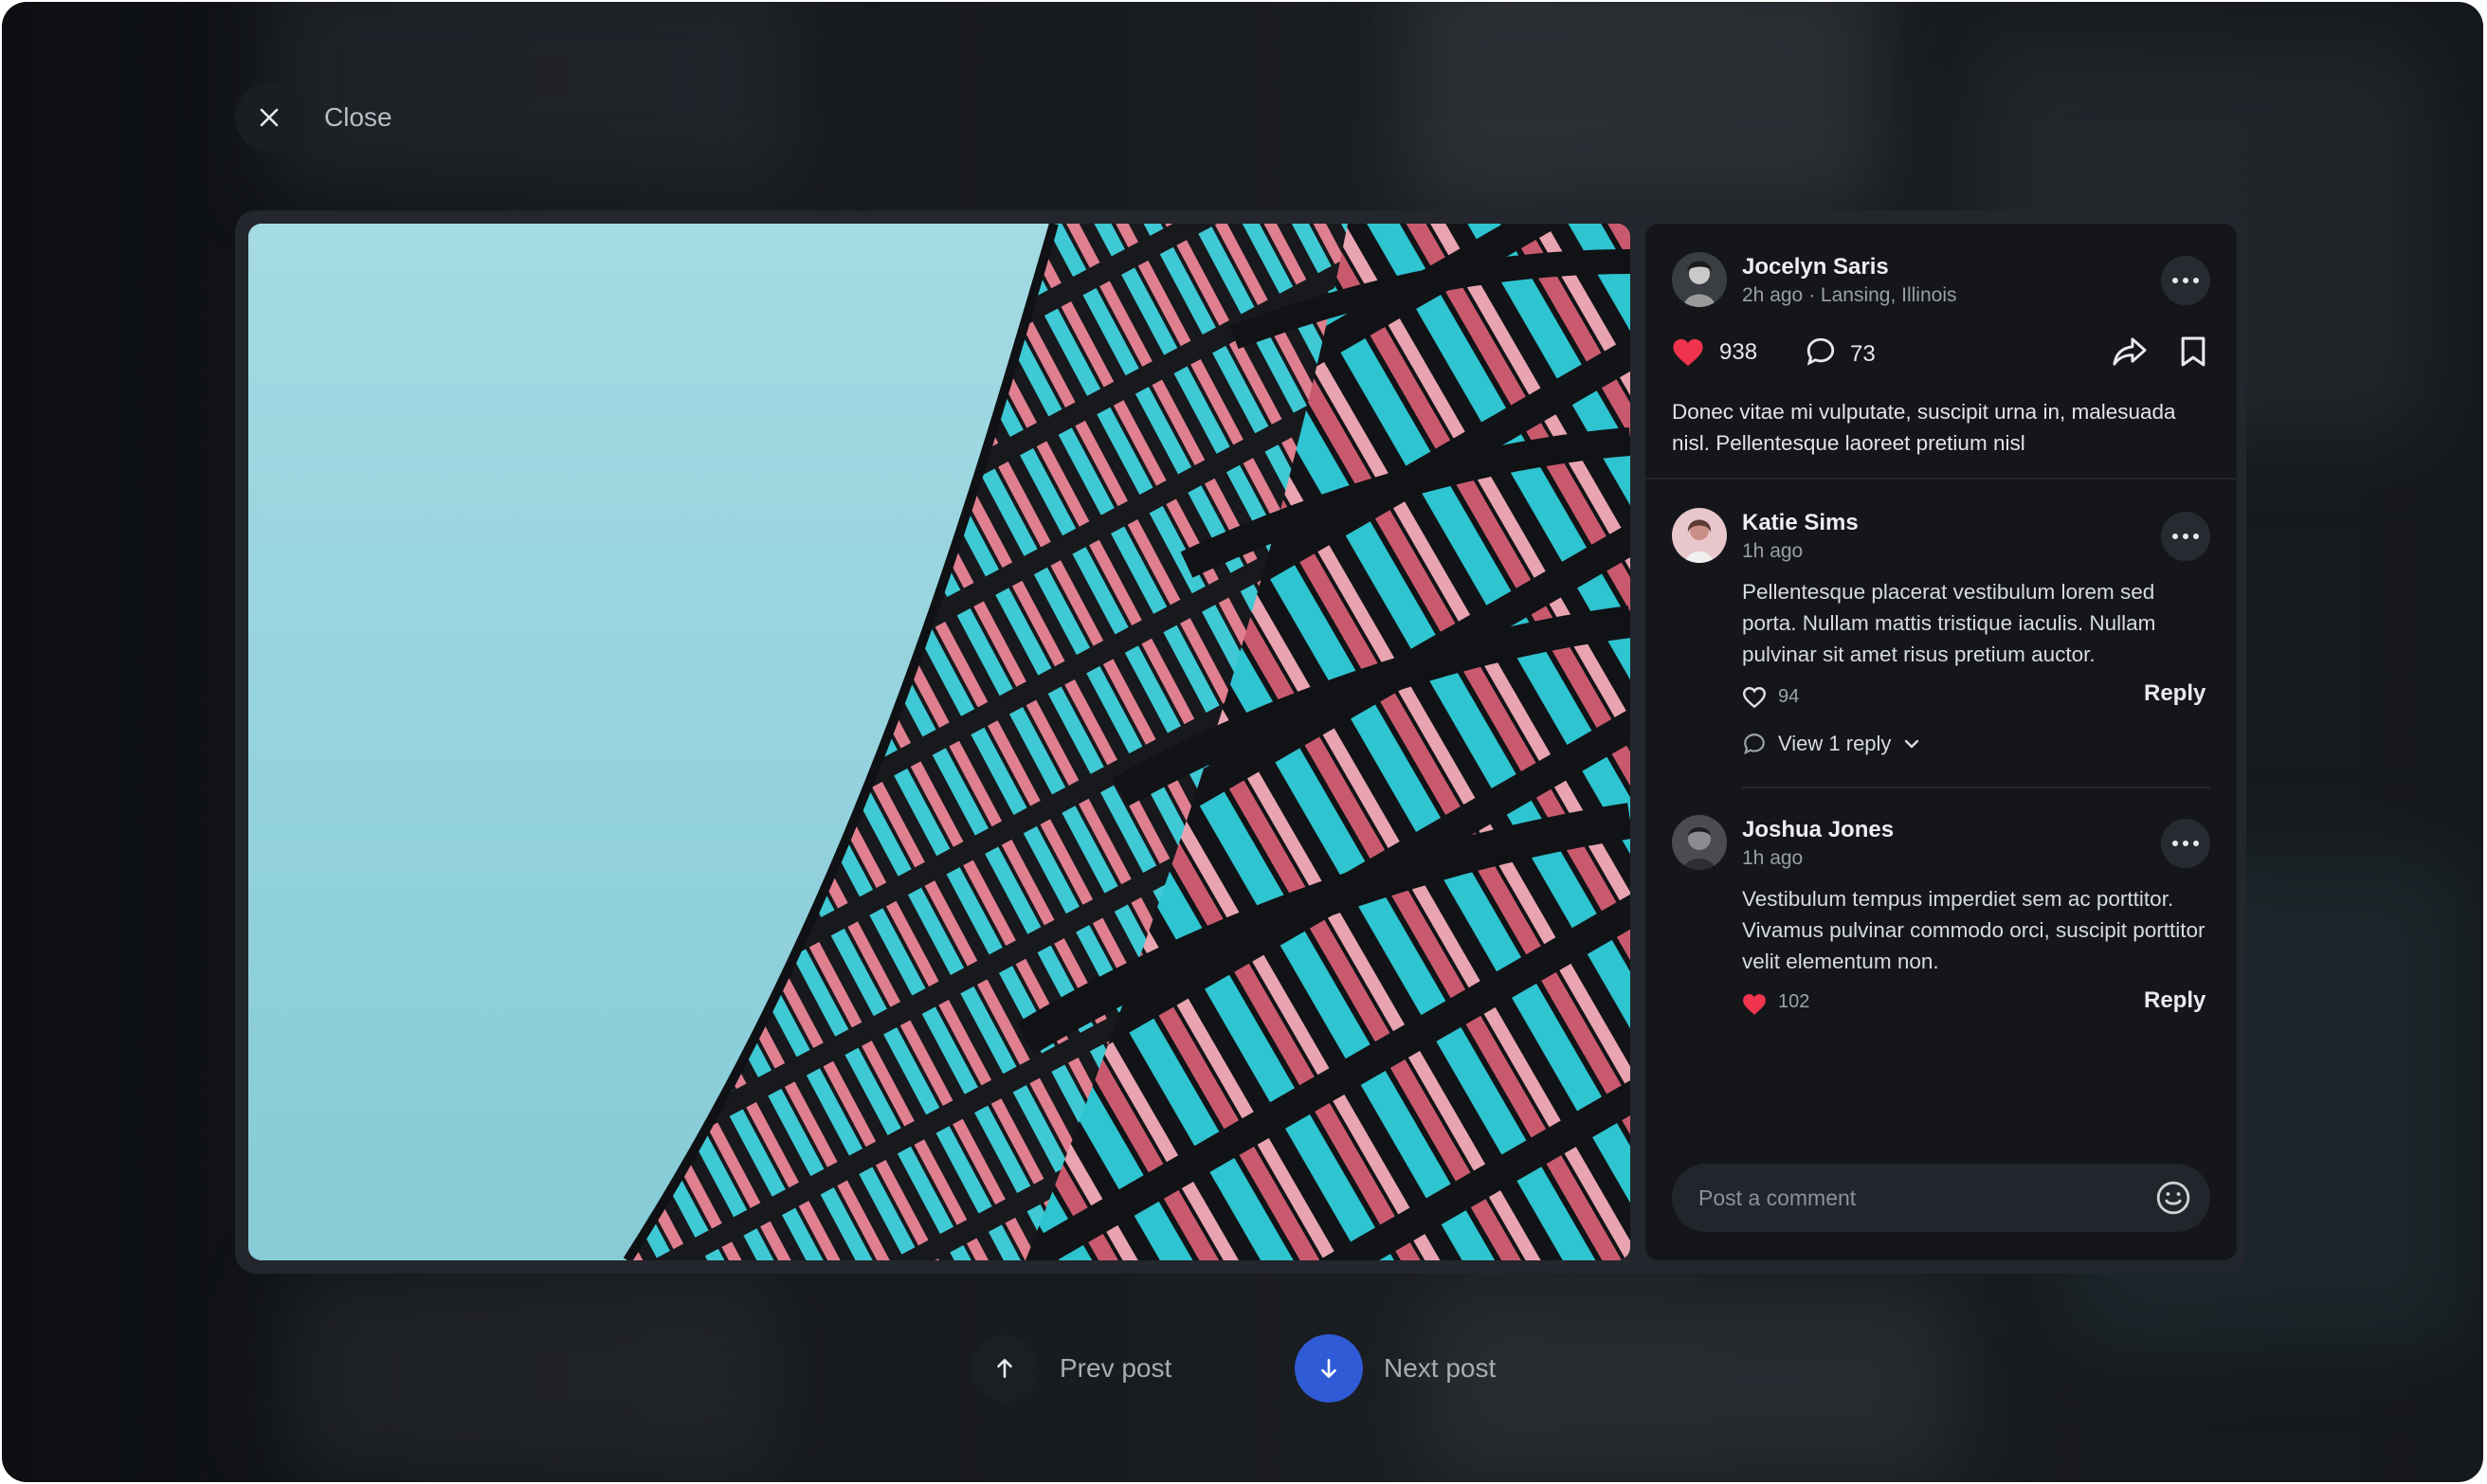  Describe the element at coordinates (1115, 1368) in the screenshot. I see `prev-post-label: Prev post` at that location.